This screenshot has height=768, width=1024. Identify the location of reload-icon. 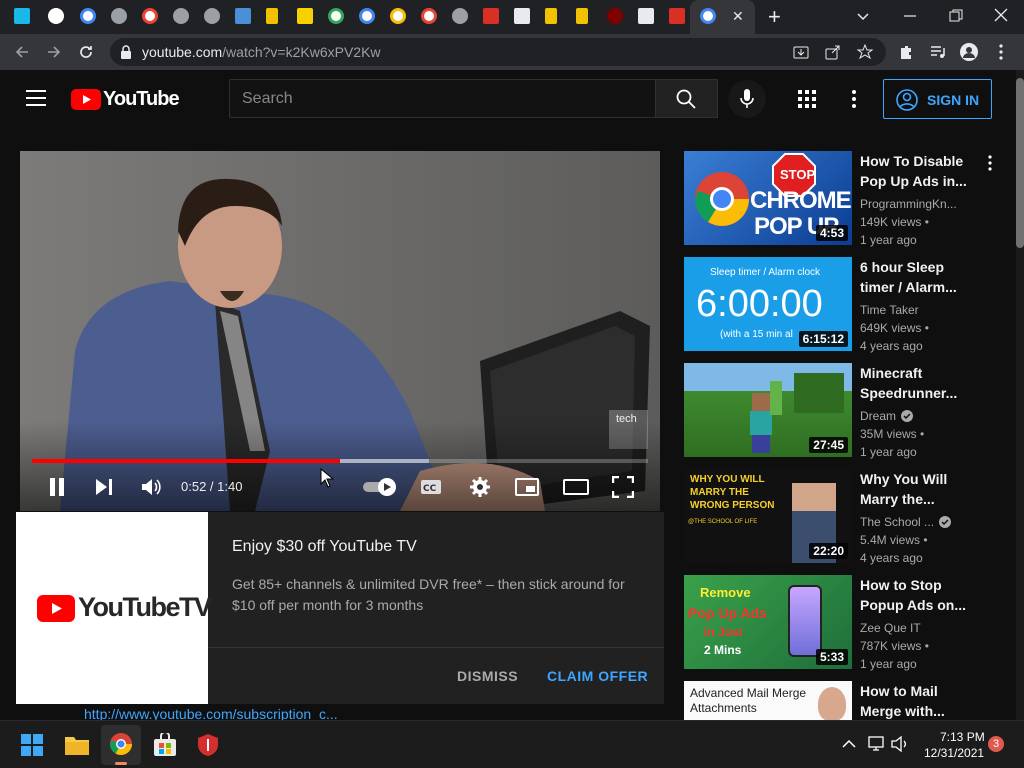
(86, 52).